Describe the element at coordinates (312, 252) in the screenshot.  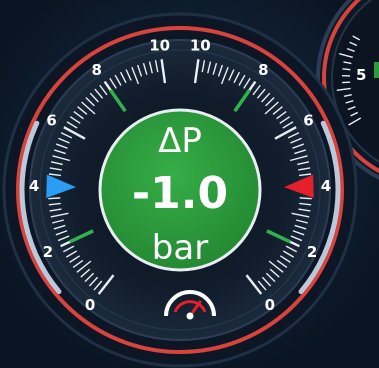
I see `right-scale-label: 2` at that location.